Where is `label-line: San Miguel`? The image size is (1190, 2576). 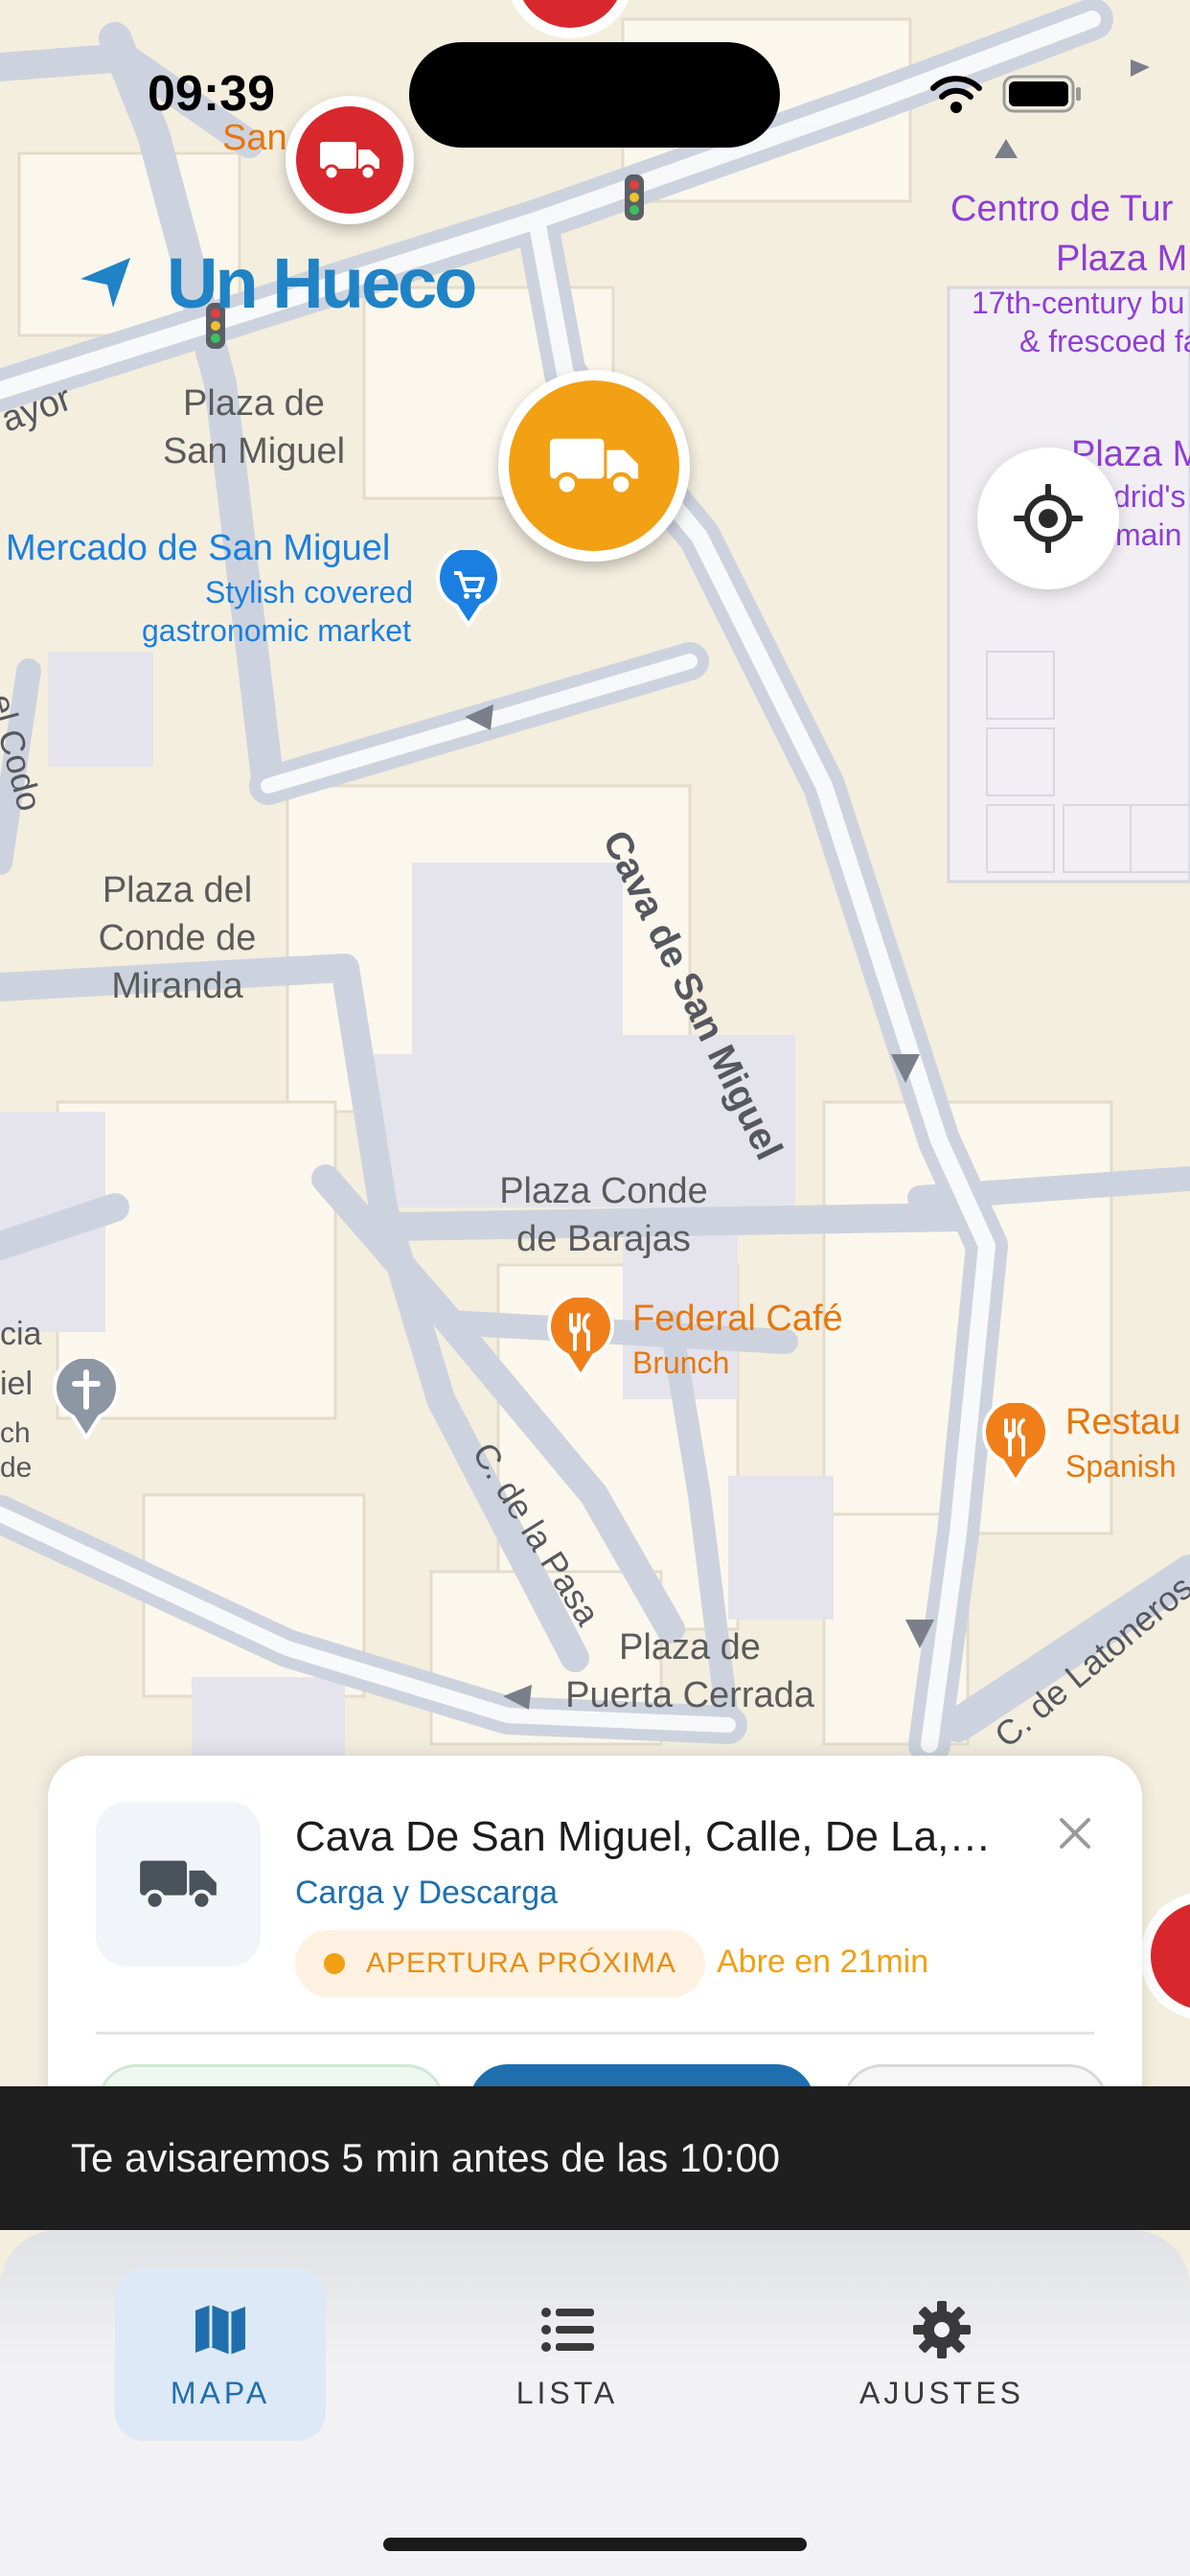
label-line: San Miguel is located at coordinates (254, 451).